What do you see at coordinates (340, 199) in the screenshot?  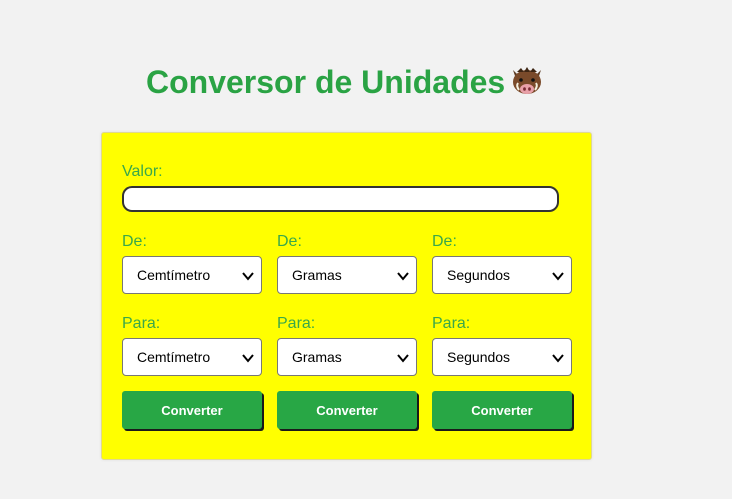 I see `value-input` at bounding box center [340, 199].